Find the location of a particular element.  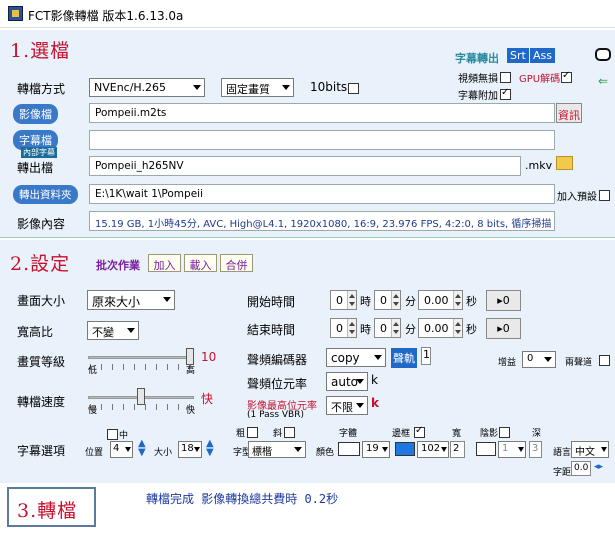

audio-track-button: 聲軌 is located at coordinates (404, 358).